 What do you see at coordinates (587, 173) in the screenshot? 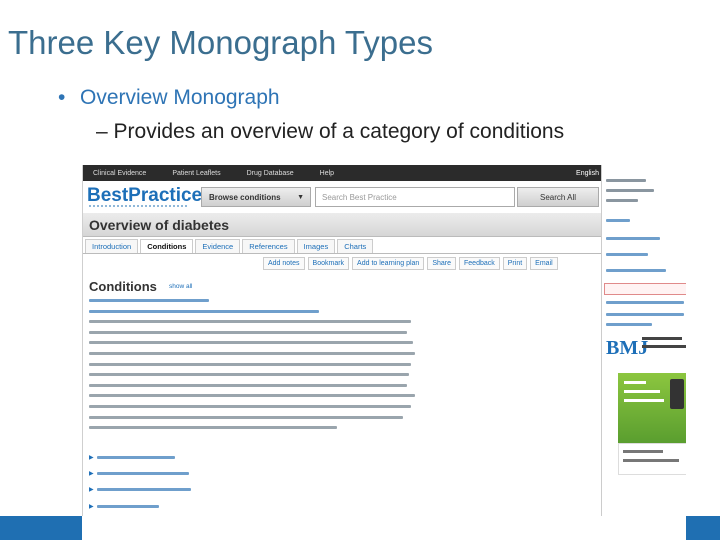
I see `language-selector: English` at bounding box center [587, 173].